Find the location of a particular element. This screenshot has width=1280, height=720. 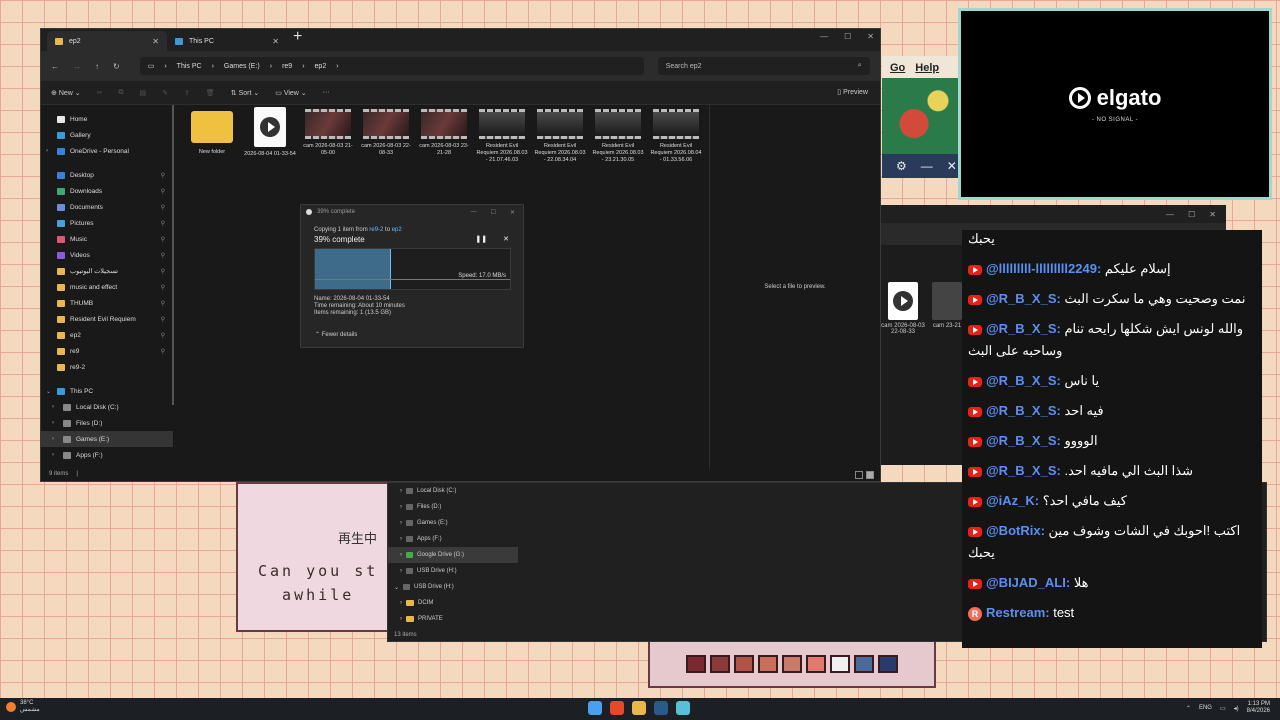

tree-item: › Apps (F:) is located at coordinates (453, 539).